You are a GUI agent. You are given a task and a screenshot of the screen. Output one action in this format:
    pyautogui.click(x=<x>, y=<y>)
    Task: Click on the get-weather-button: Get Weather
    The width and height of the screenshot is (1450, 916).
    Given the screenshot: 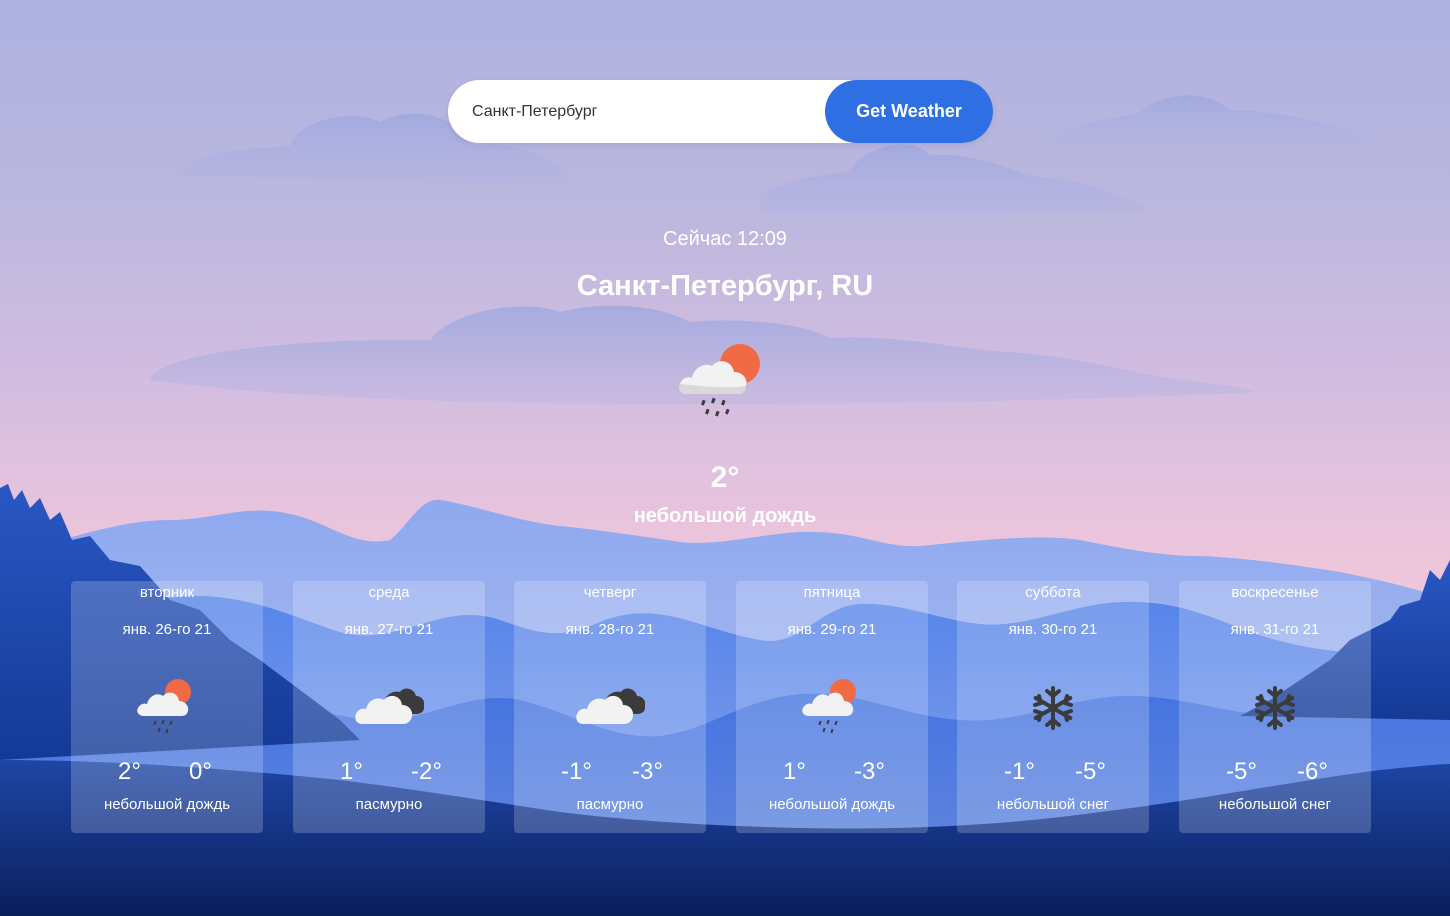 What is the action you would take?
    pyautogui.click(x=909, y=111)
    